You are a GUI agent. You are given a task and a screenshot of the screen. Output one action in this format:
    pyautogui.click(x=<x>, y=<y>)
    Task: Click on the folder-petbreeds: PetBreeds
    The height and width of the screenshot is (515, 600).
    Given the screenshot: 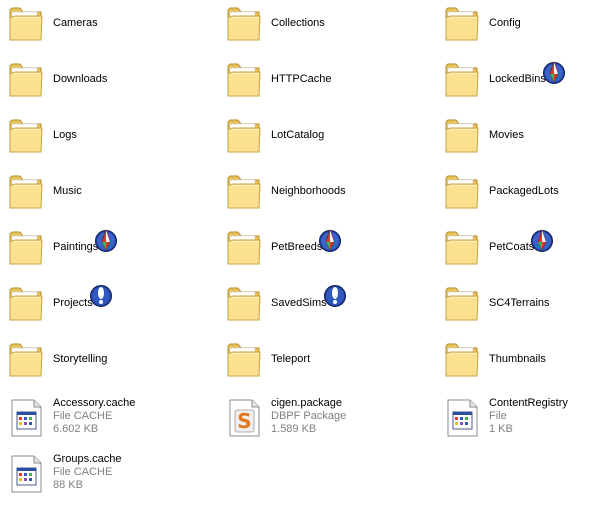 What is the action you would take?
    pyautogui.click(x=322, y=249)
    